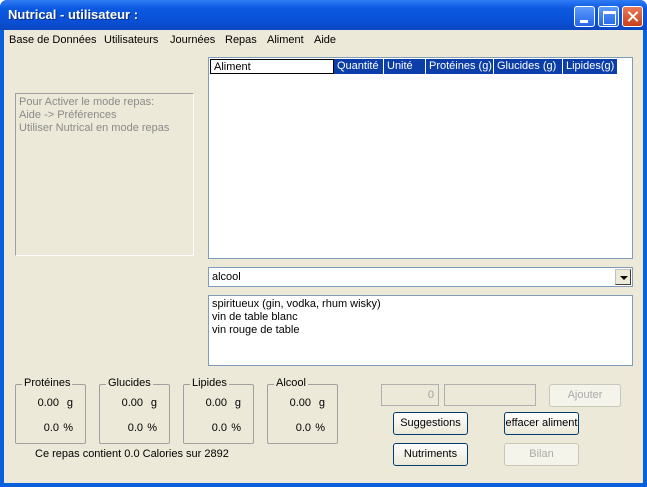  Describe the element at coordinates (47, 383) in the screenshot. I see `nutrient-group-title: Protéines` at that location.